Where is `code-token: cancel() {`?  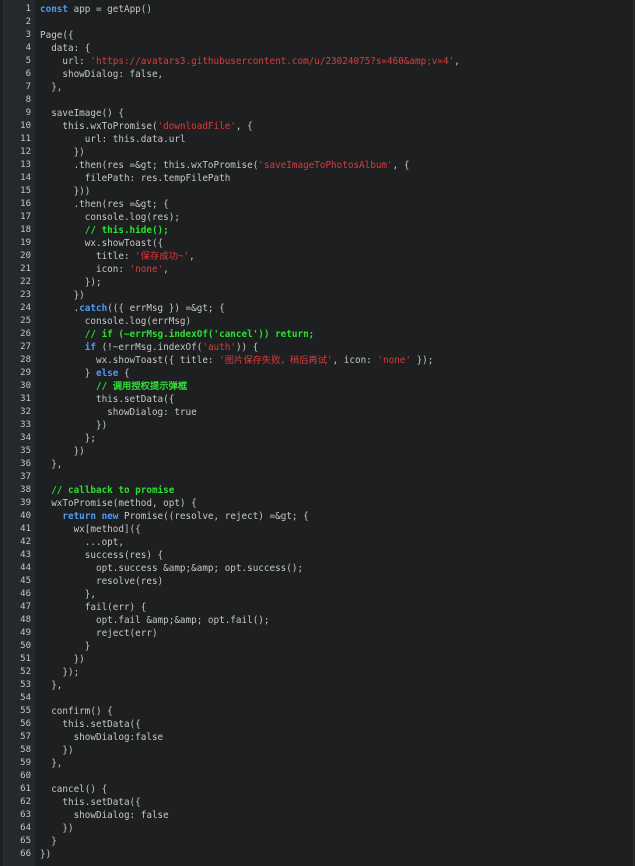 code-token: cancel() { is located at coordinates (74, 789).